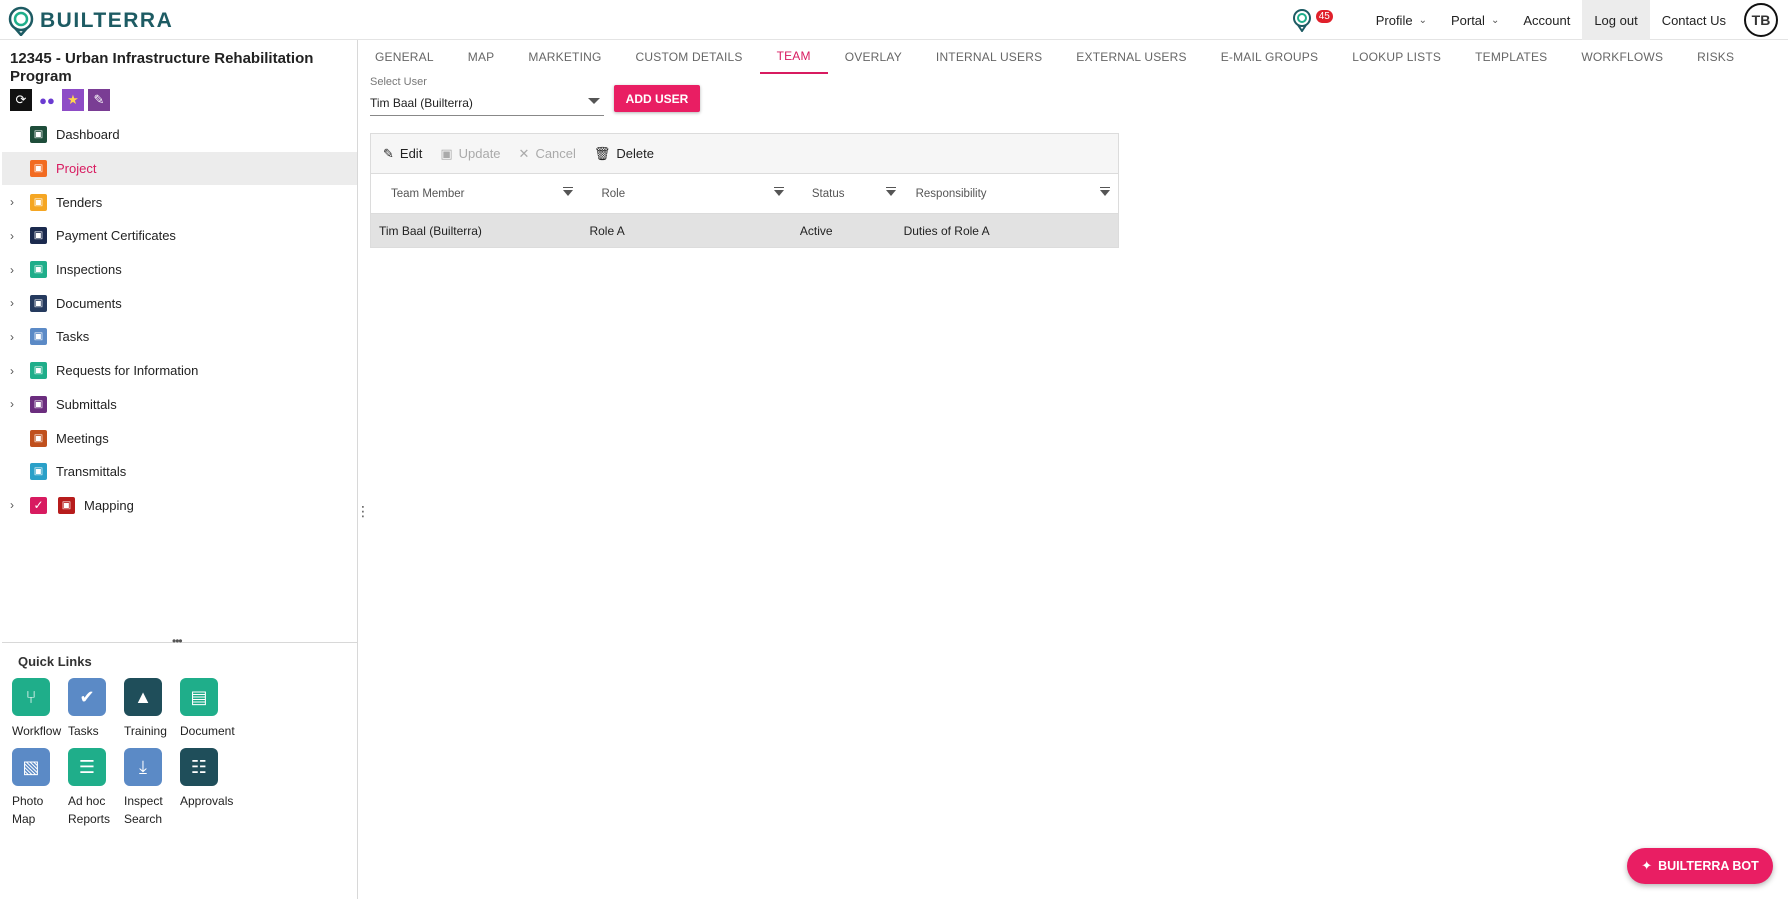 This screenshot has height=899, width=1788. What do you see at coordinates (177, 641) in the screenshot?
I see `panel-resize-handle: •••` at bounding box center [177, 641].